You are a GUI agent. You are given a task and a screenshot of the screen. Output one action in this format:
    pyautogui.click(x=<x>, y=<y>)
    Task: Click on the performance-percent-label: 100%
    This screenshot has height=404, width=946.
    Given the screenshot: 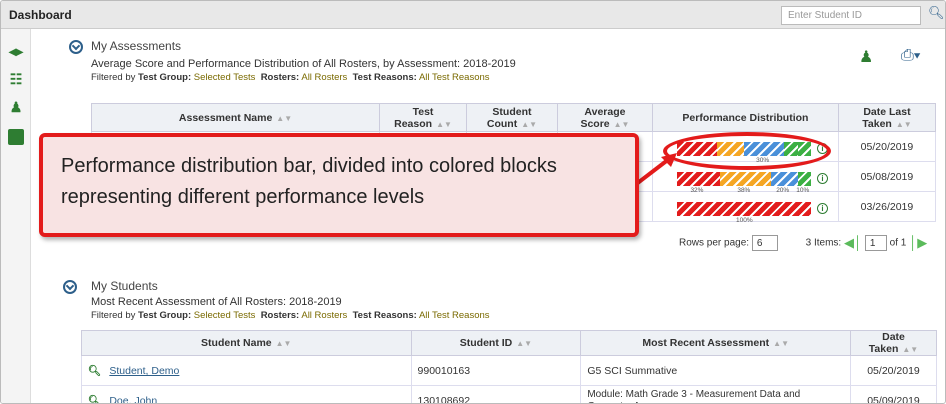 What is the action you would take?
    pyautogui.click(x=744, y=220)
    